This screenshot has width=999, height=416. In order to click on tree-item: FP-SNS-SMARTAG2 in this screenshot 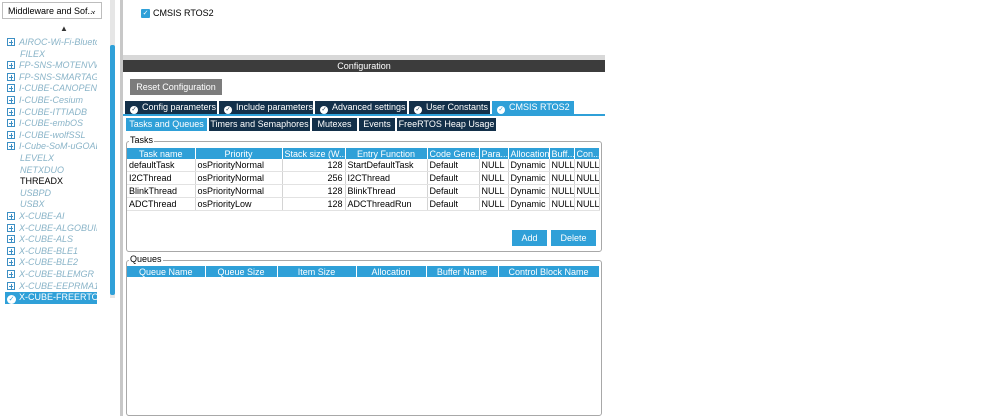, I will do `click(52, 77)`.